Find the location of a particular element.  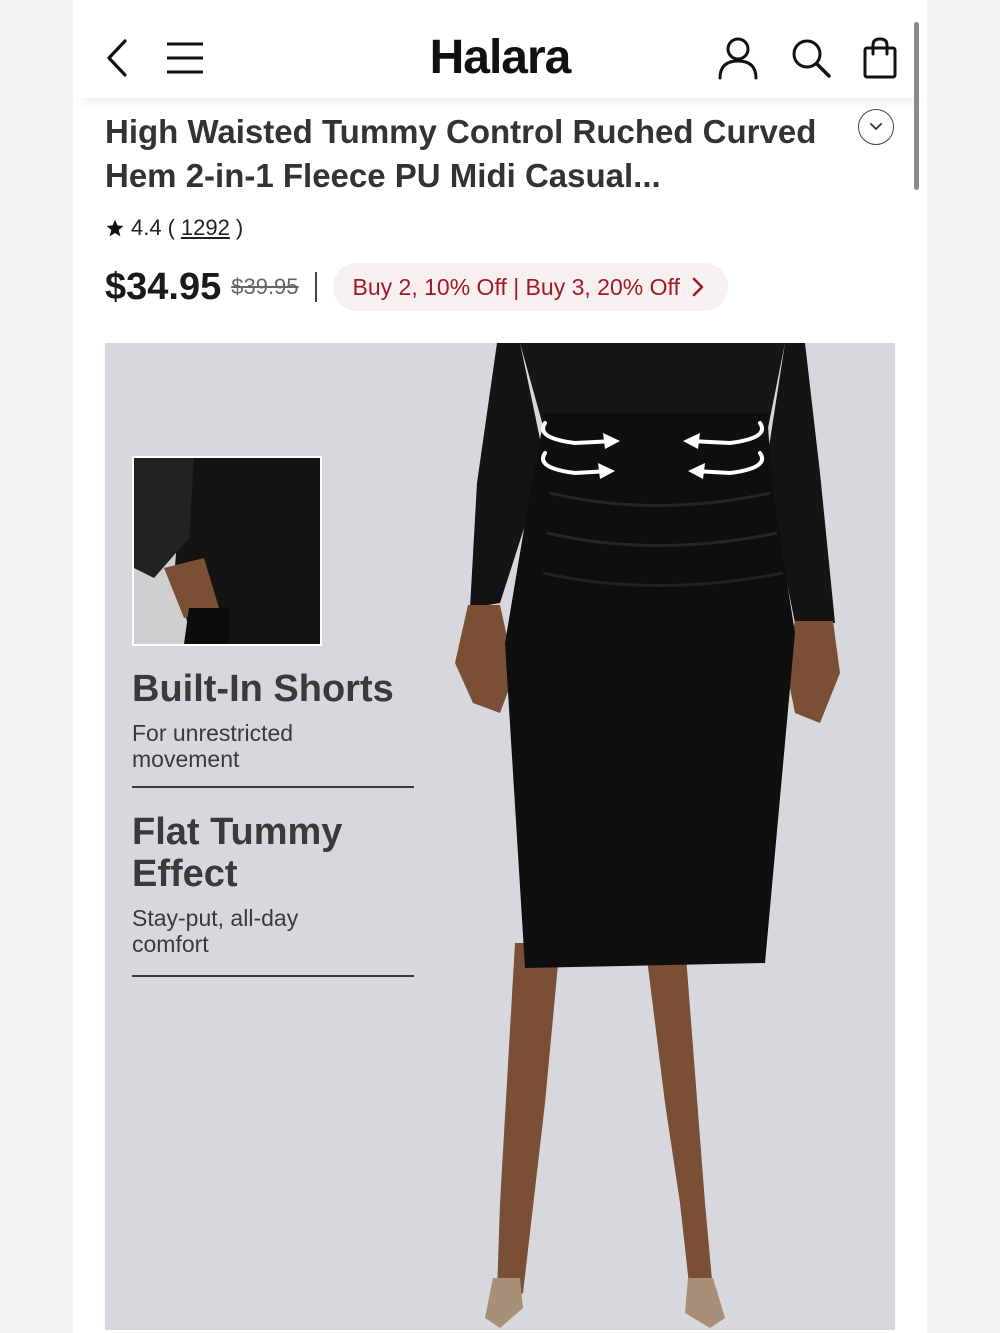

back-button is located at coordinates (117, 58).